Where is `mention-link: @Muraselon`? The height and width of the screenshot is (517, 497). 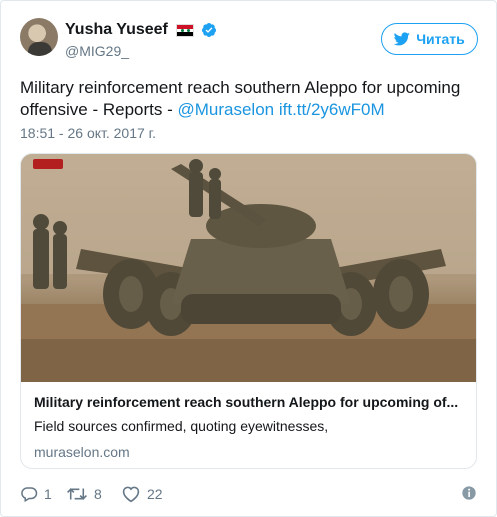
mention-link: @Muraselon is located at coordinates (225, 109).